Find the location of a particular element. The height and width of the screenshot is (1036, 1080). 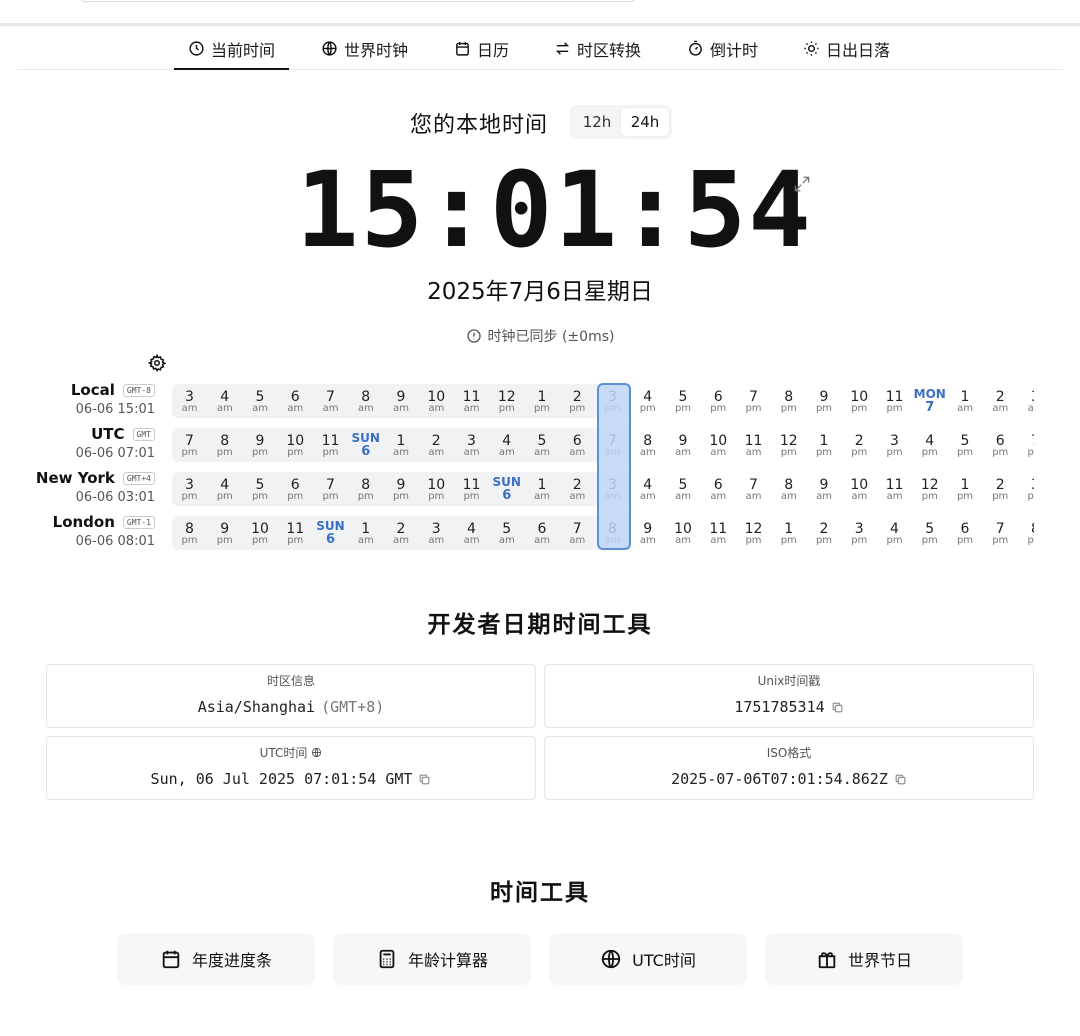

format-12h-button: 12h is located at coordinates (597, 122).